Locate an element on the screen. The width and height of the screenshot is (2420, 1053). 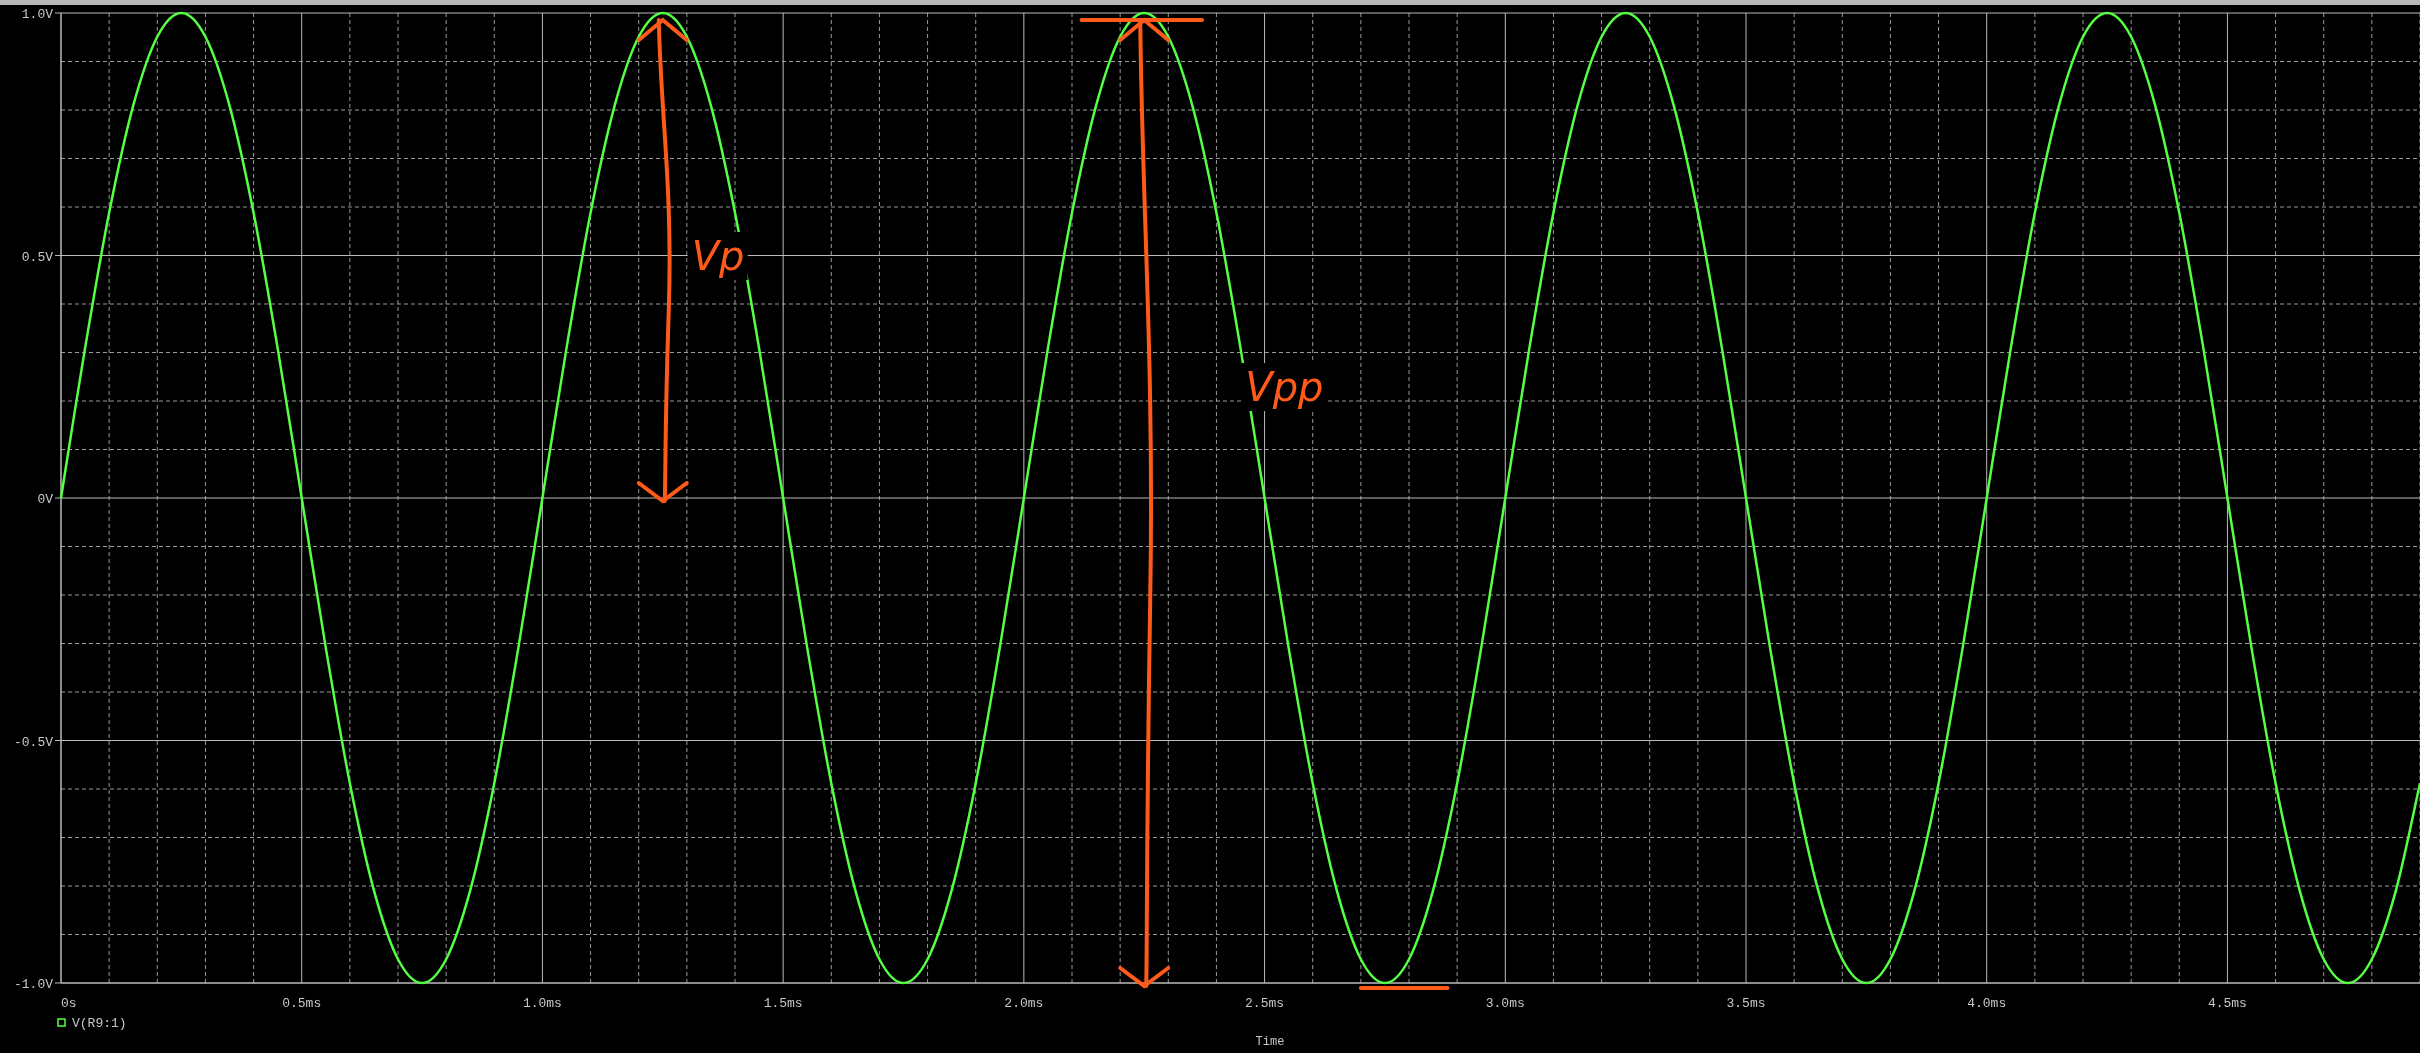
x-tick-label: 2.5ms is located at coordinates (1265, 1003).